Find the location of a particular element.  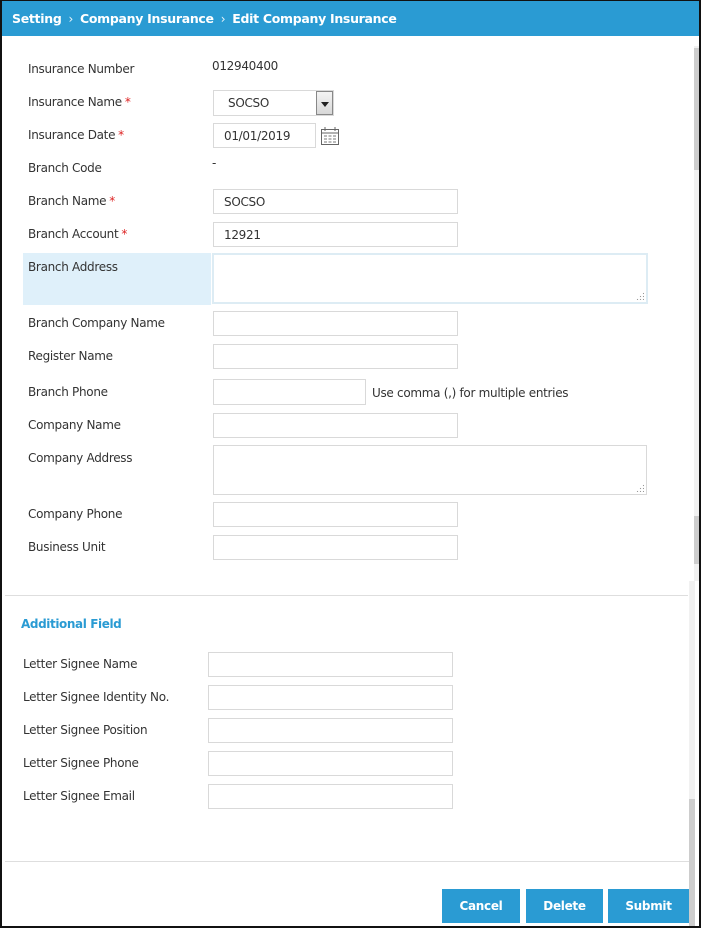

insurance-date-input is located at coordinates (264, 135).